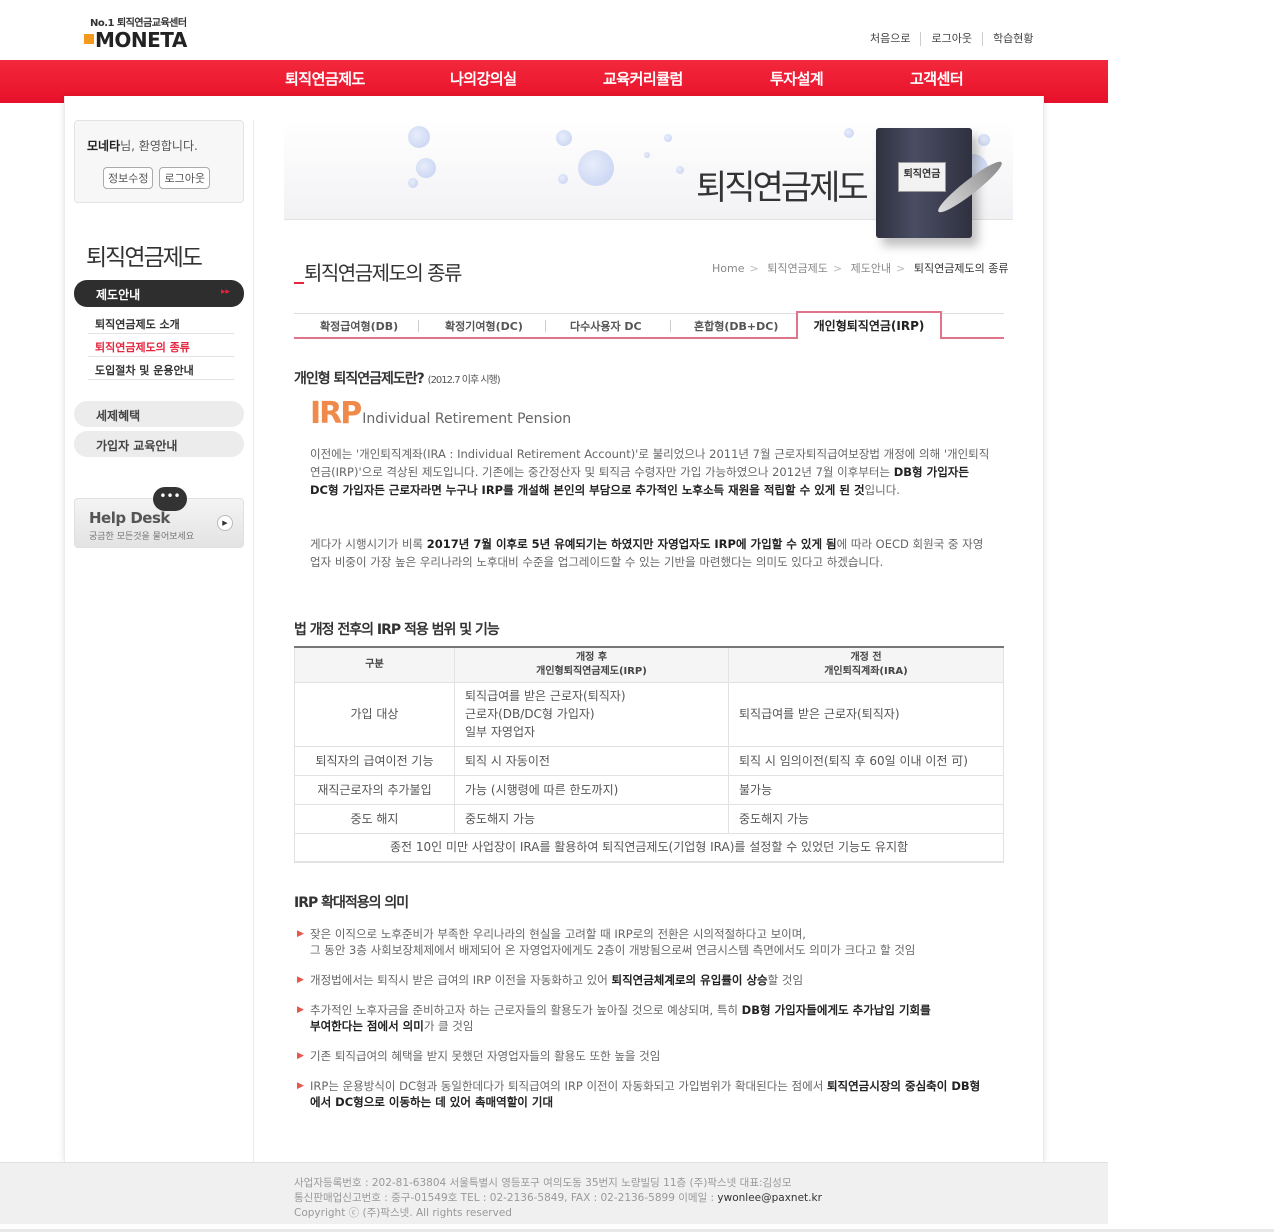 The height and width of the screenshot is (1232, 1274). Describe the element at coordinates (890, 39) in the screenshot. I see `util-home-link: 처음으로` at that location.